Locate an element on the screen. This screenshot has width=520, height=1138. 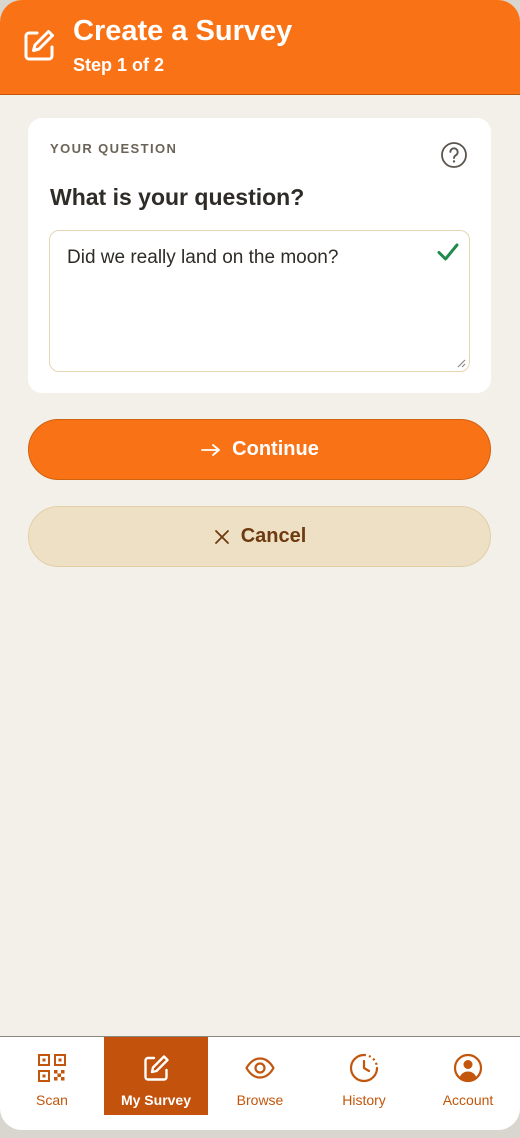
arrow-right-icon is located at coordinates (211, 449).